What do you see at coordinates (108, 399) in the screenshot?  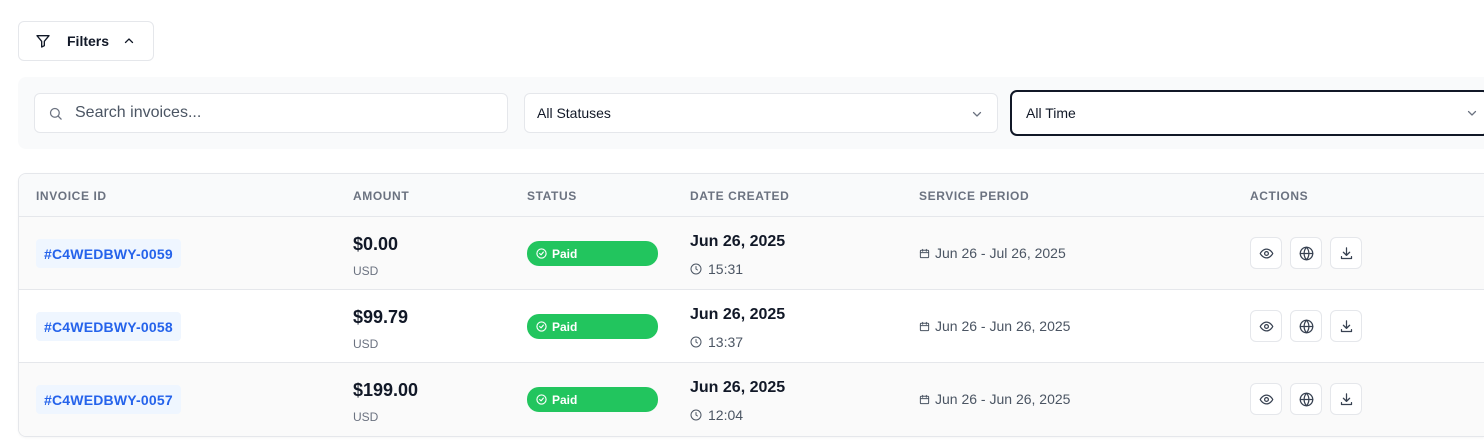 I see `invoice-id-link: #C4WEDBWY-0057` at bounding box center [108, 399].